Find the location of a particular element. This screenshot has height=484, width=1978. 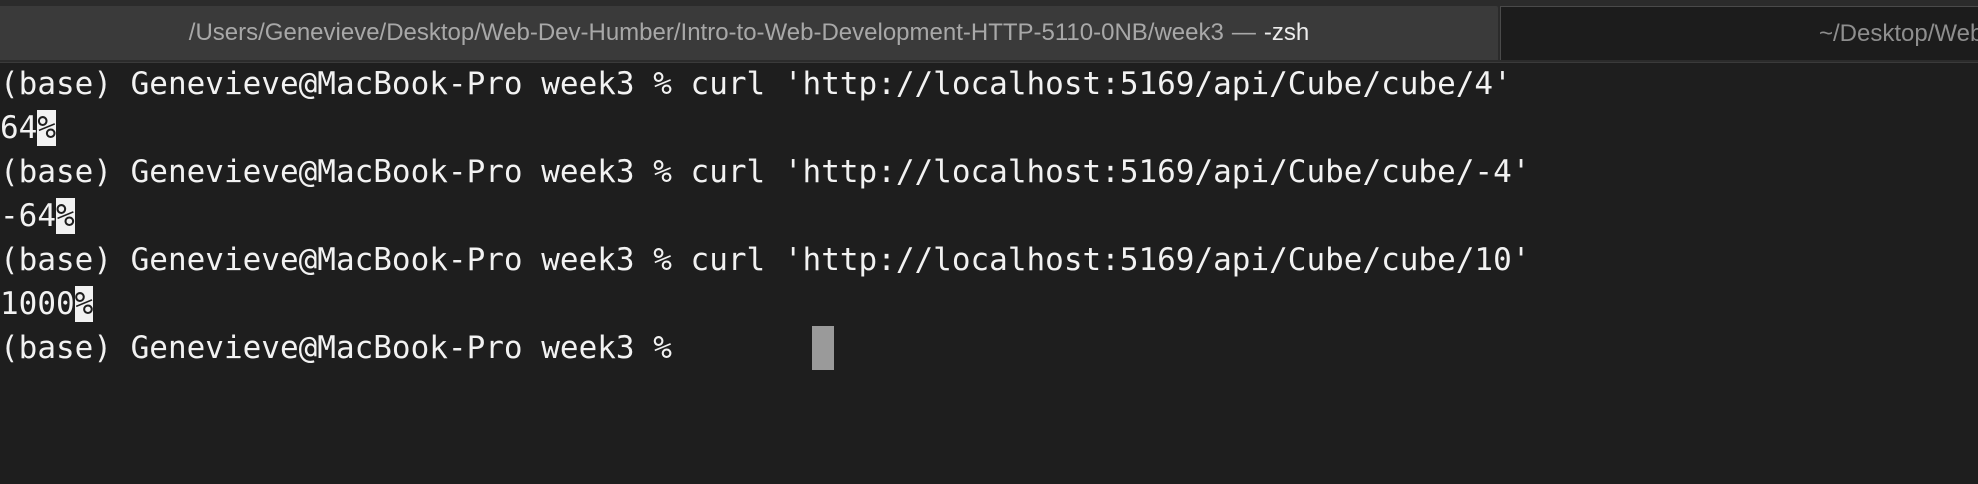

tab-process: -zsh is located at coordinates (1286, 32).